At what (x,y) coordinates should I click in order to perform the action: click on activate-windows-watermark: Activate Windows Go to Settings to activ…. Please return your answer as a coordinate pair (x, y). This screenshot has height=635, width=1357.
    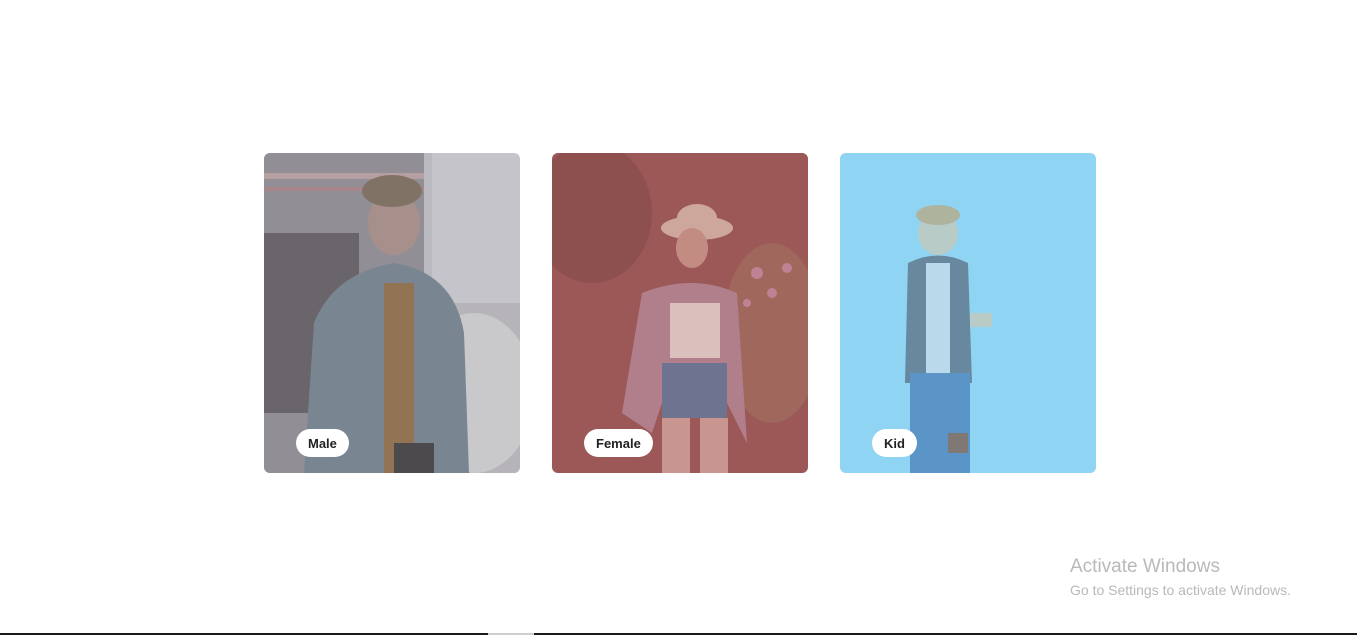
    Looking at the image, I should click on (1180, 577).